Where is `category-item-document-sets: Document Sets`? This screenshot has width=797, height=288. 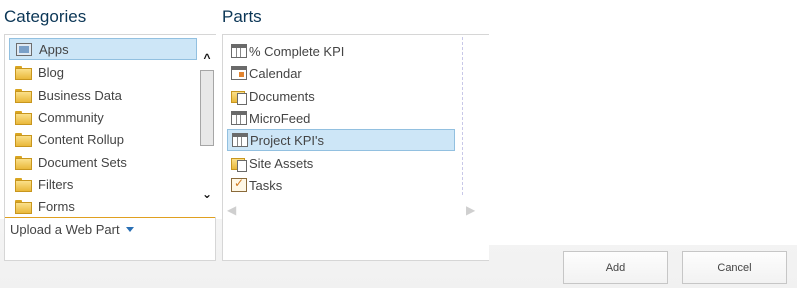
category-item-document-sets: Document Sets is located at coordinates (103, 162).